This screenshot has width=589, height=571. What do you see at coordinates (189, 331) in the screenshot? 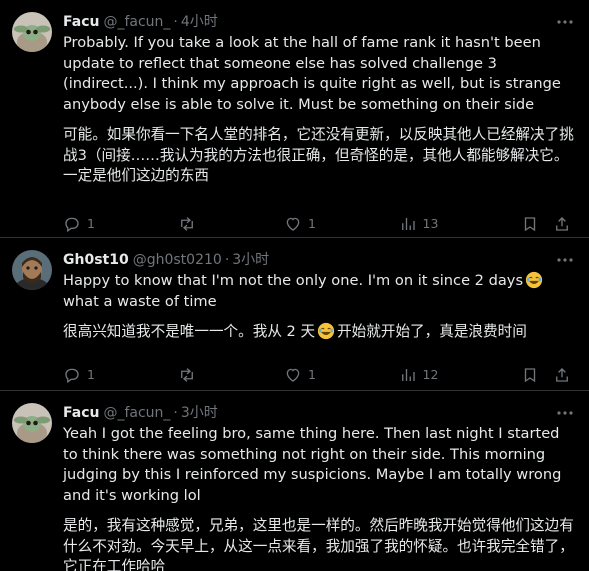
I see `text-part: 很高兴知道我不是唯一一个。我从 2 天` at bounding box center [189, 331].